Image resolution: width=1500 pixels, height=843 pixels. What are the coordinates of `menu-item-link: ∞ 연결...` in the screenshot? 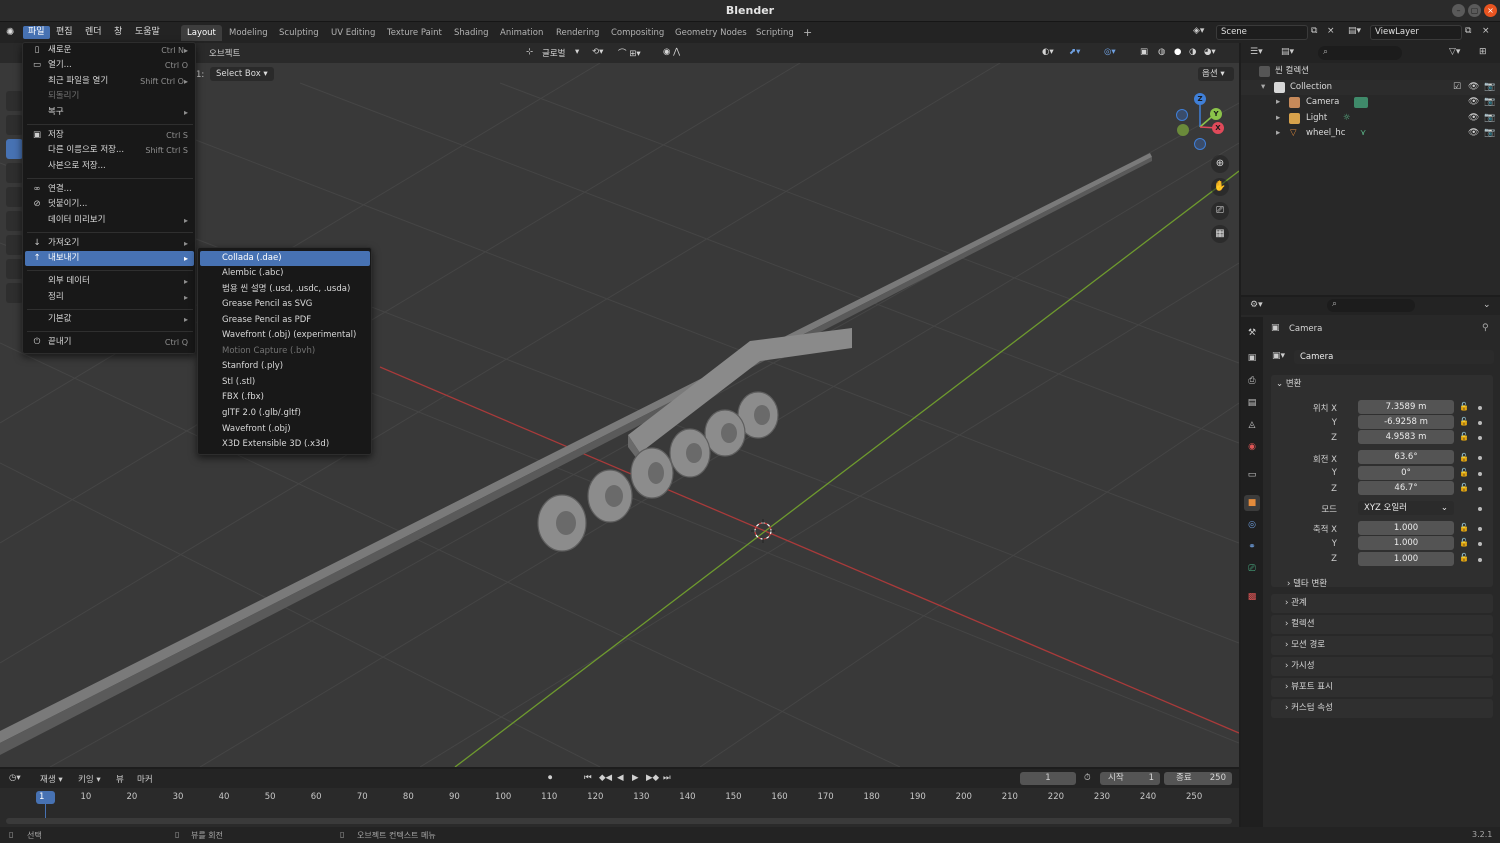 It's located at (109, 189).